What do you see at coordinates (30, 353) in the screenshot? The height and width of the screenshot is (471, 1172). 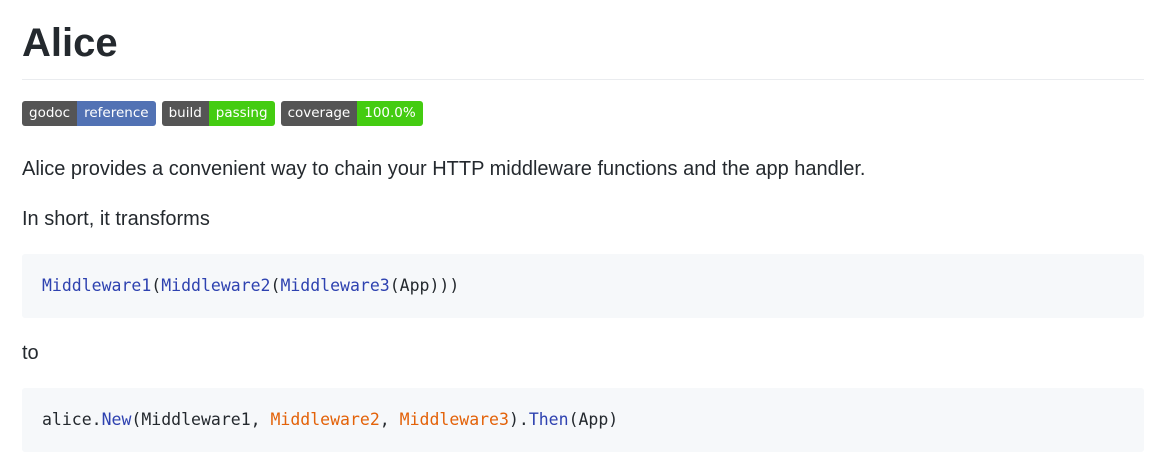 I see `to-paragraph: to` at bounding box center [30, 353].